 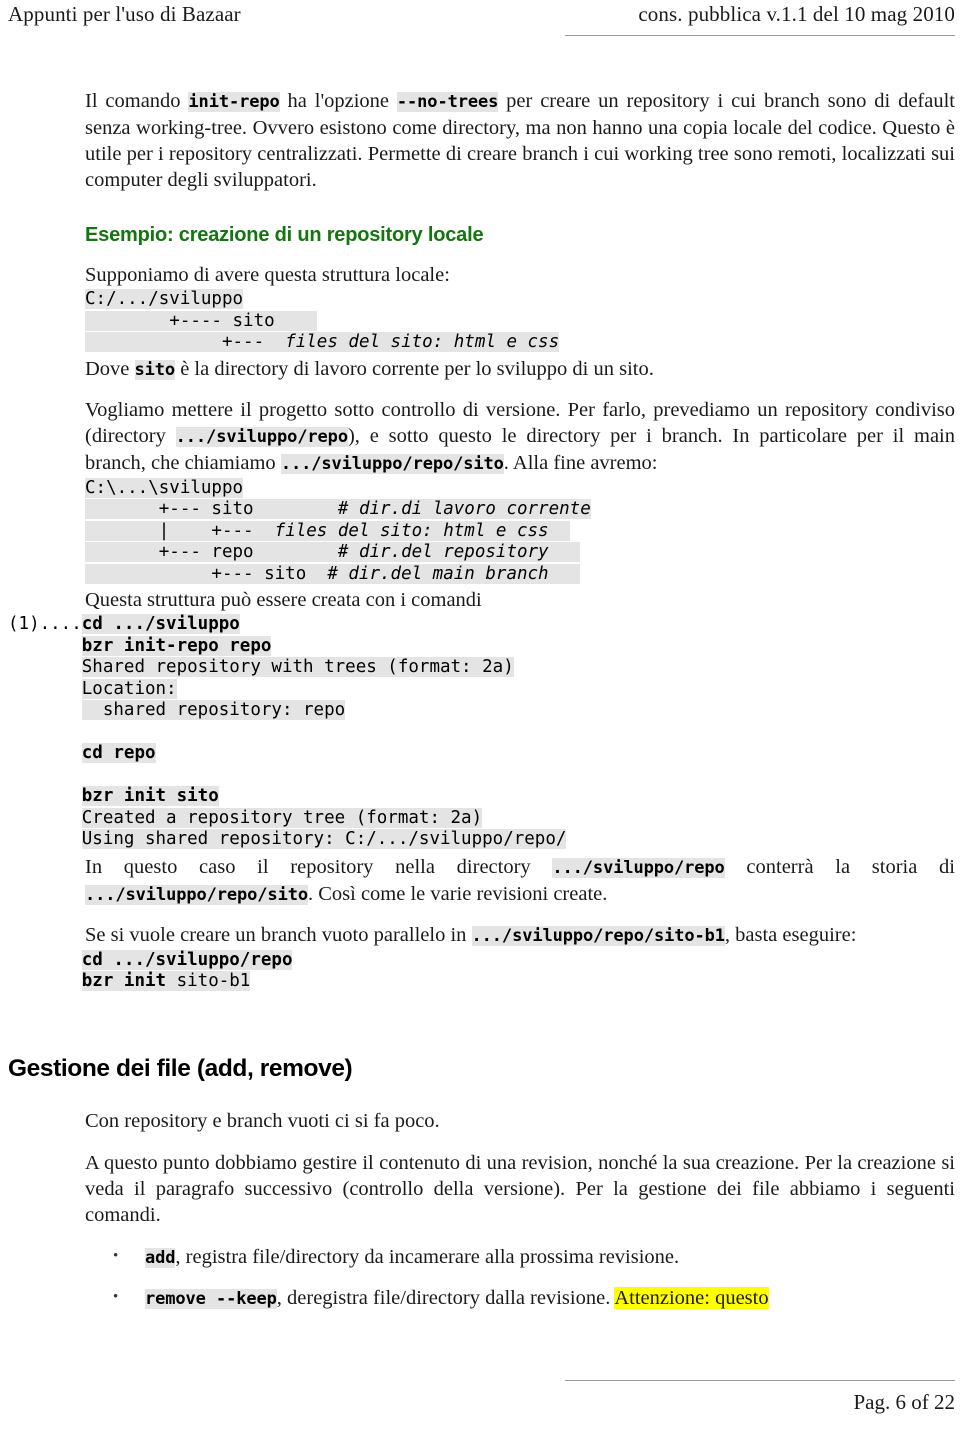 What do you see at coordinates (480, 1390) in the screenshot?
I see `page-footer: Pag. 6 of 22` at bounding box center [480, 1390].